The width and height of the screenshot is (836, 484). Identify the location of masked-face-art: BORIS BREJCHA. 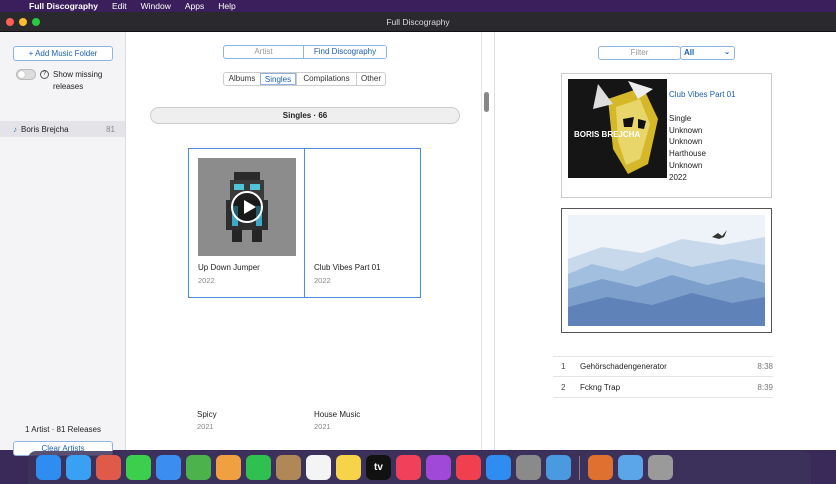
(617, 128).